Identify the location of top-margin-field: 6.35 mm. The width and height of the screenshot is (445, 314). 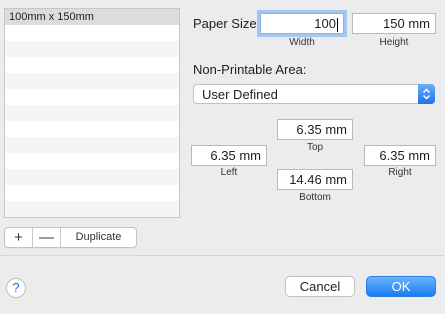
(315, 129).